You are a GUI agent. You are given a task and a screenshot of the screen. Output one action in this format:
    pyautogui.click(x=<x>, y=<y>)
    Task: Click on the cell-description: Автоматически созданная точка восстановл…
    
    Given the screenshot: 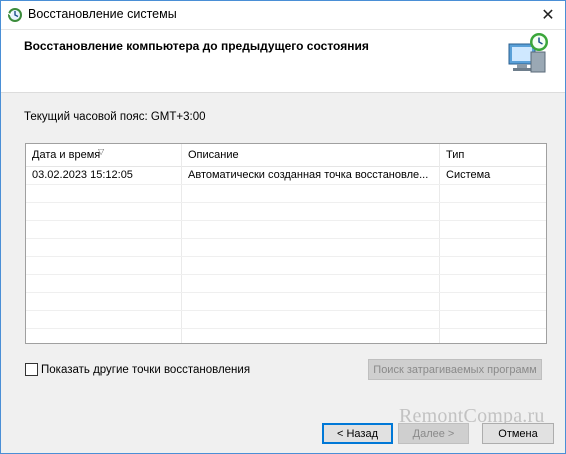 What is the action you would take?
    pyautogui.click(x=308, y=175)
    